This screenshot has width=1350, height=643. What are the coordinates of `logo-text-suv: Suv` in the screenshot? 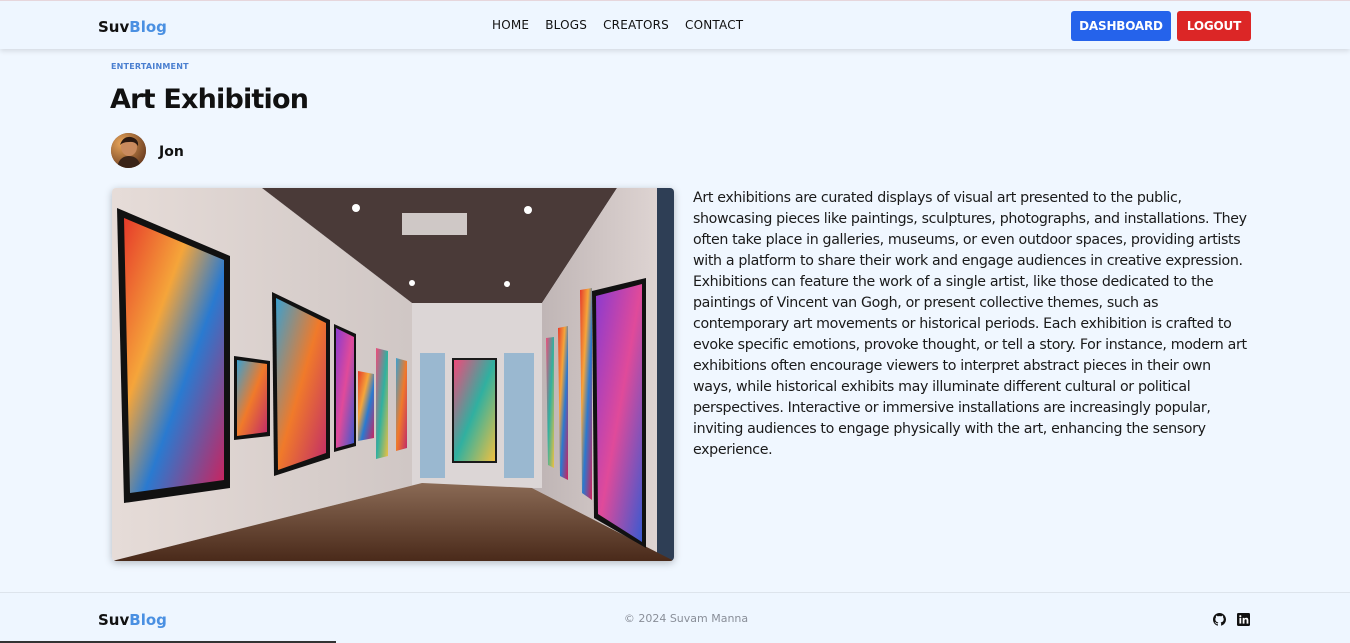 It's located at (114, 27).